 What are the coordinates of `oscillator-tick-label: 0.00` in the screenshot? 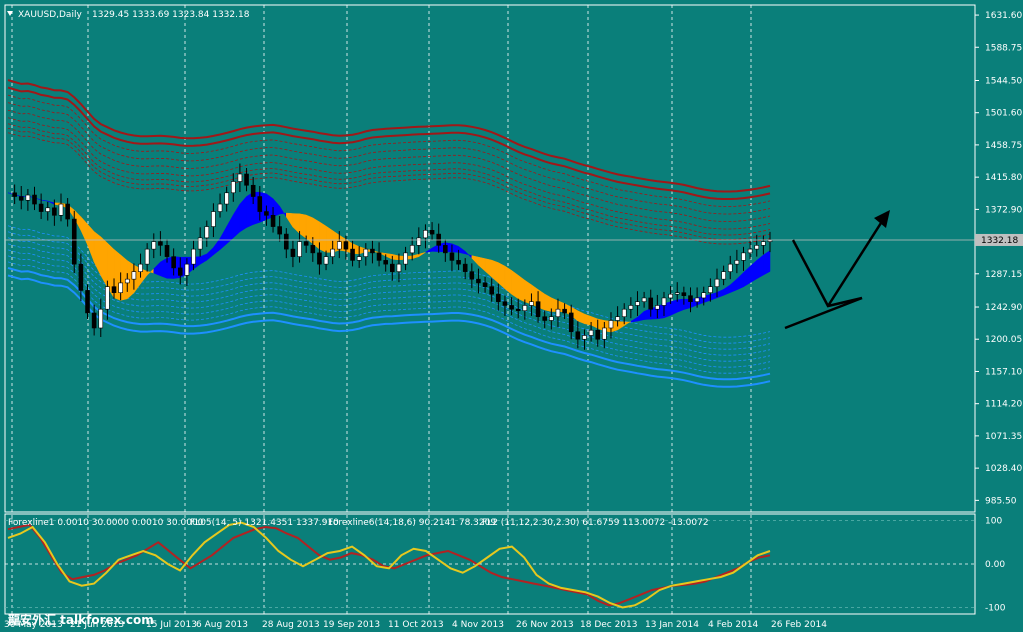 It's located at (995, 565).